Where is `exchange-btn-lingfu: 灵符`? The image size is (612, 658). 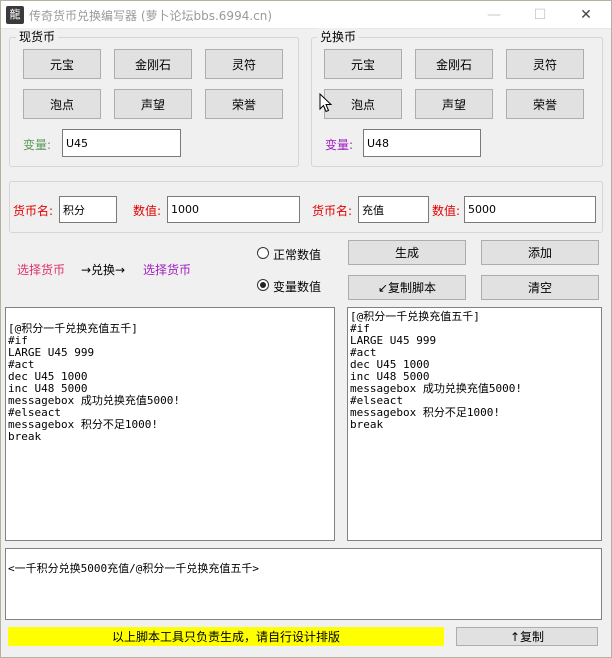 exchange-btn-lingfu: 灵符 is located at coordinates (545, 64).